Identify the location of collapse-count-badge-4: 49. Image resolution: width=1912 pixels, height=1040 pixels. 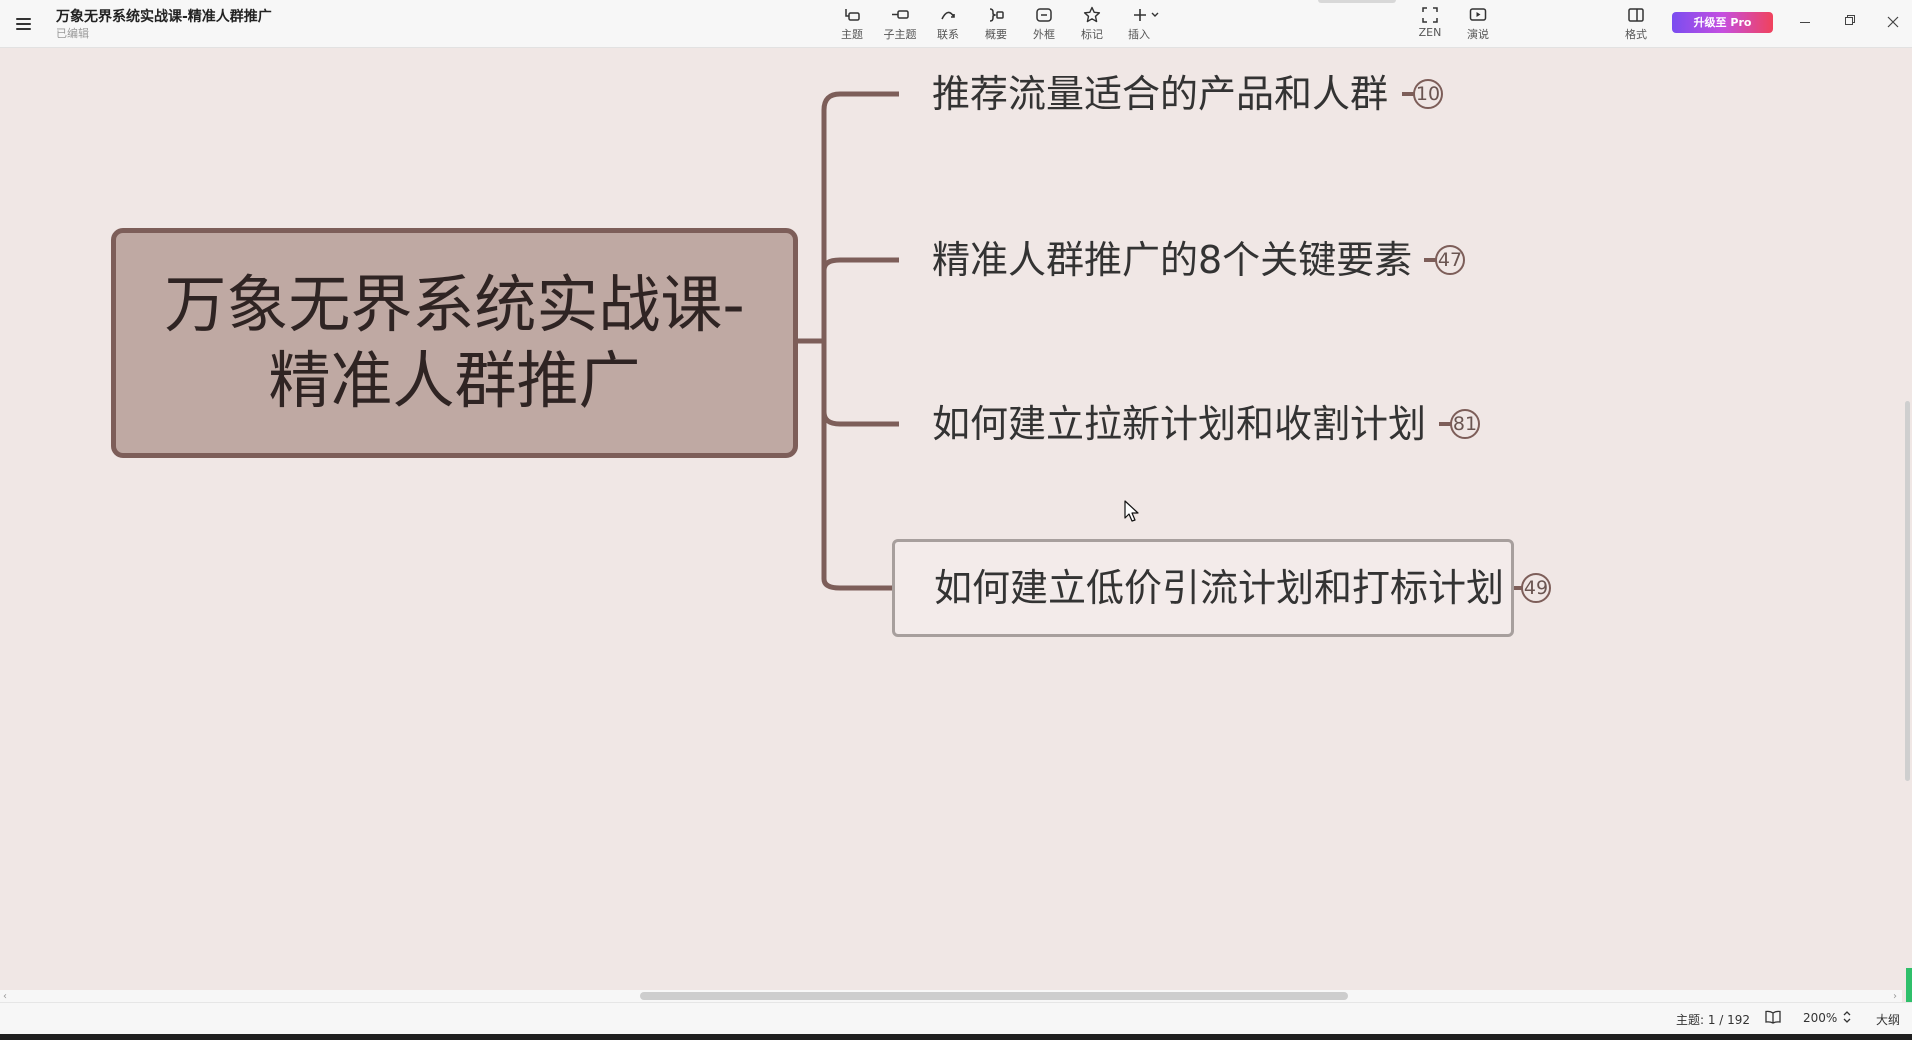
(1536, 588).